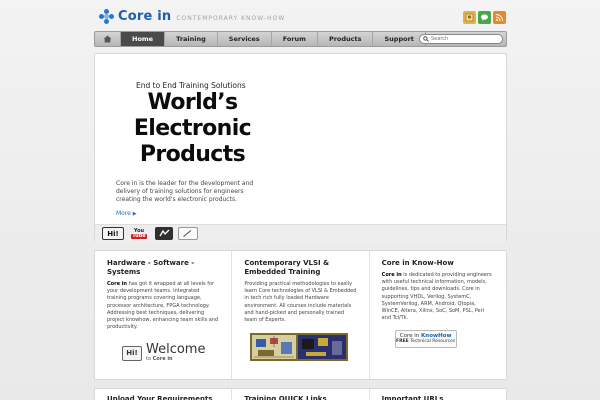 Image resolution: width=600 pixels, height=400 pixels. I want to click on knowhow-sub: Technical Resources, so click(432, 341).